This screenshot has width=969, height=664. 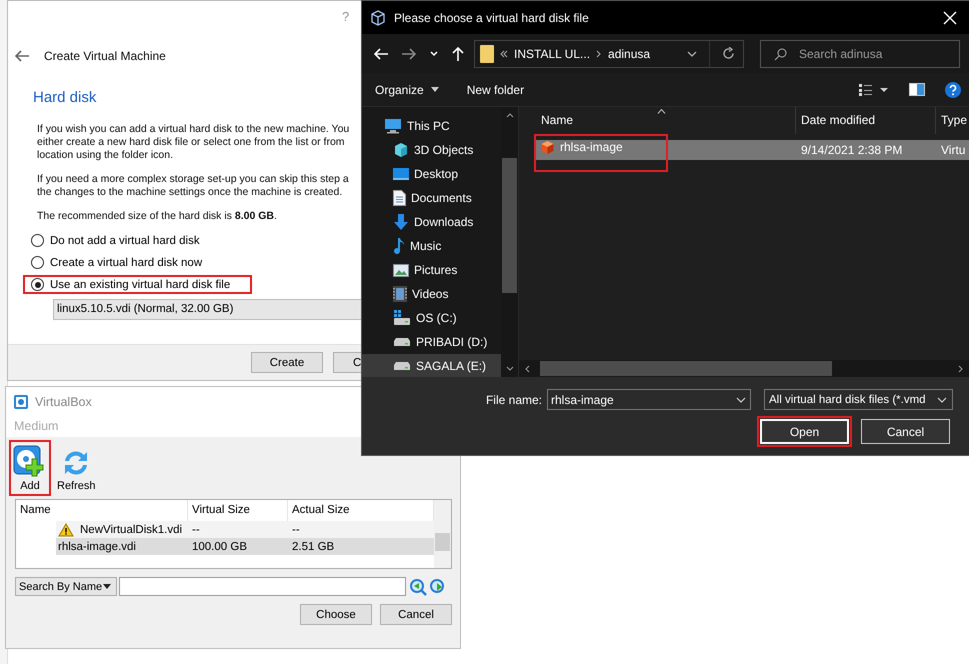 I want to click on scroll-down-icon, so click(x=510, y=368).